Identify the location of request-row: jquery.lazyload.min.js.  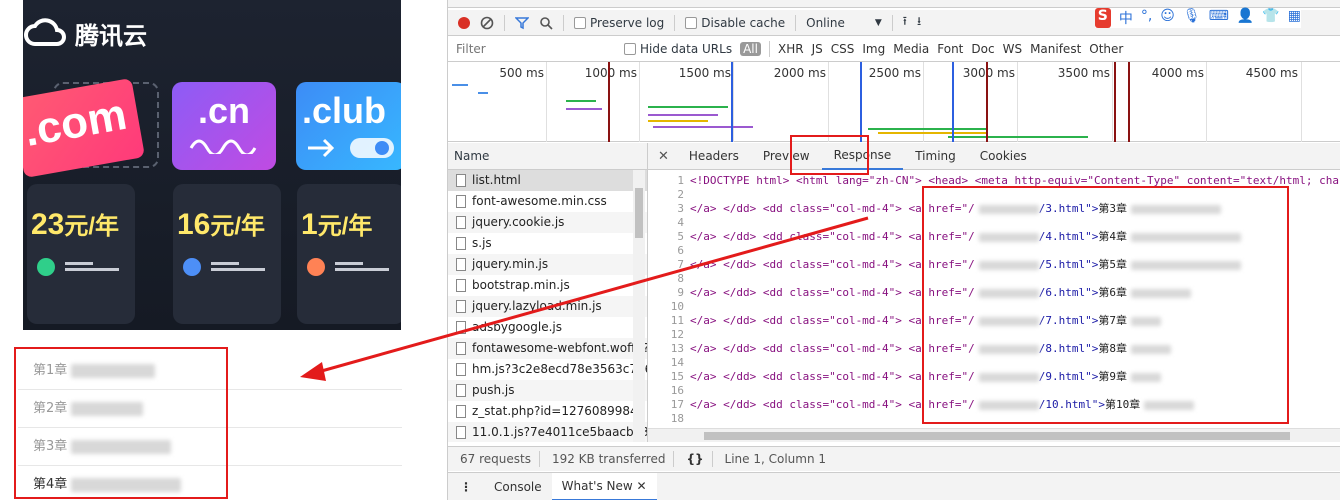
(547, 306).